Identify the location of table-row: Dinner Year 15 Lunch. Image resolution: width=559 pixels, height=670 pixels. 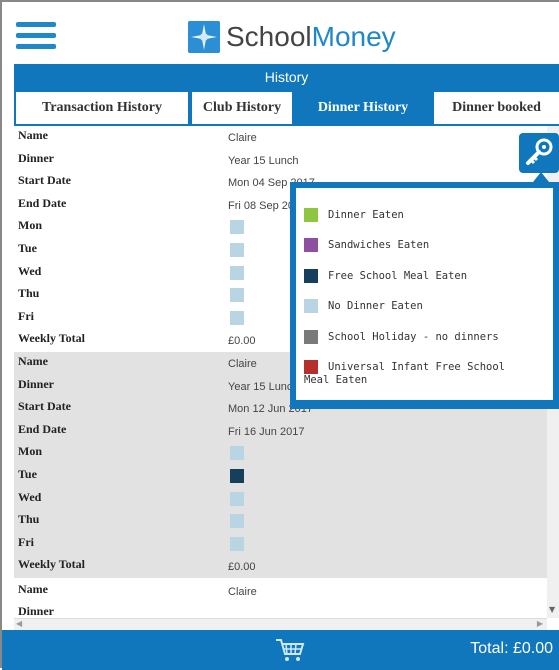
(280, 160).